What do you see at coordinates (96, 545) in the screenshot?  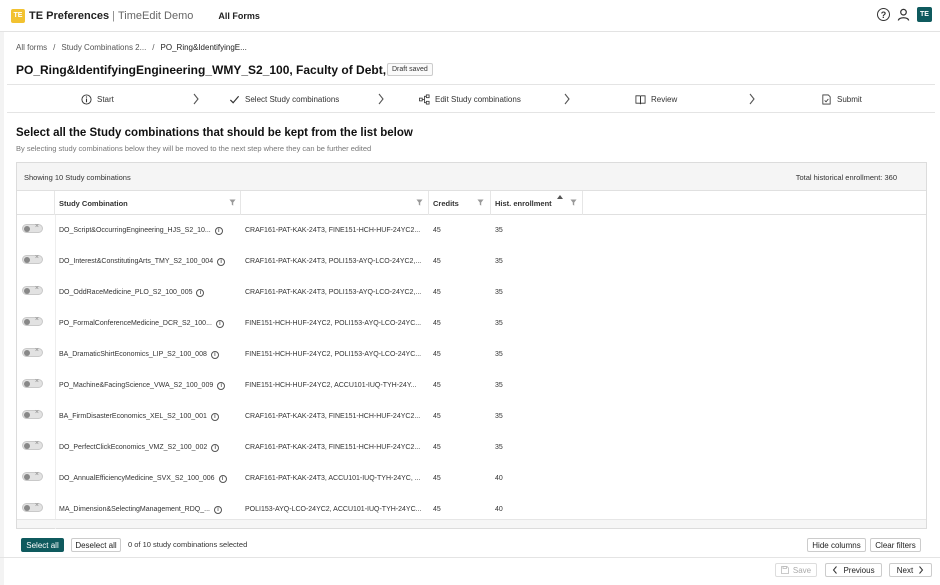 I see `deselect-all-button: Deselect all` at bounding box center [96, 545].